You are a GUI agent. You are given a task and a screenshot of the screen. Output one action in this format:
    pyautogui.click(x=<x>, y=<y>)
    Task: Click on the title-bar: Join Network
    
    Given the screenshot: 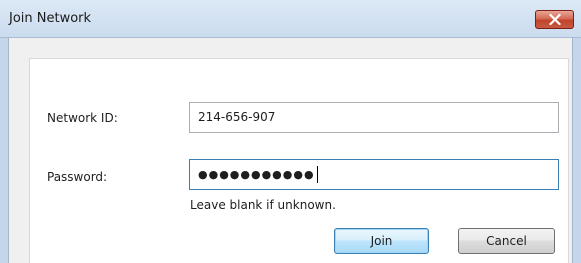 What is the action you would take?
    pyautogui.click(x=290, y=19)
    